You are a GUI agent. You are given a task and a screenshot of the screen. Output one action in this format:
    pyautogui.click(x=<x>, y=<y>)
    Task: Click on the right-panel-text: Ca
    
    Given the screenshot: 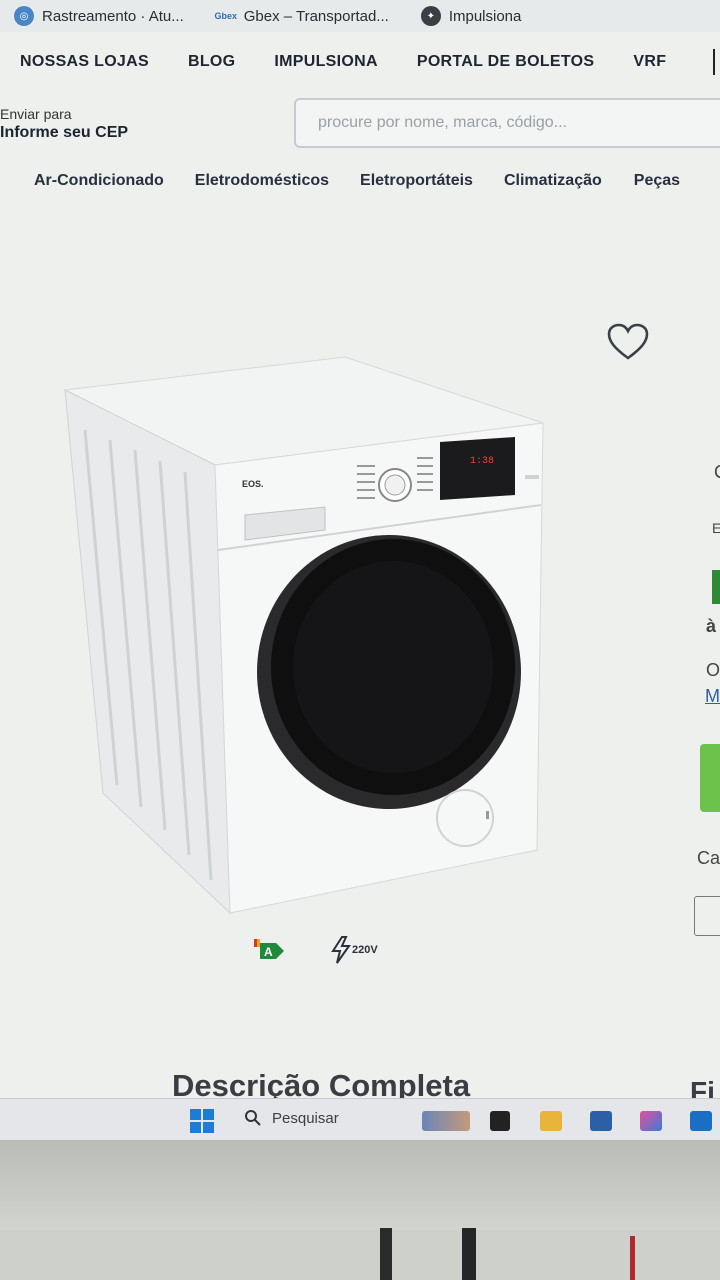 What is the action you would take?
    pyautogui.click(x=708, y=858)
    